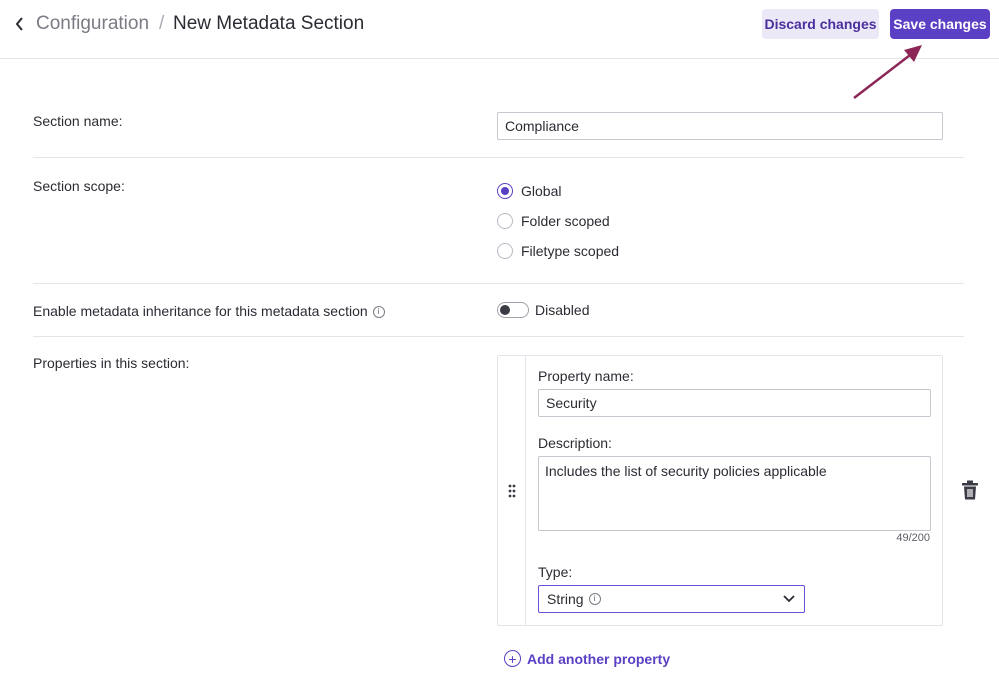 The height and width of the screenshot is (675, 999). I want to click on radio-label: Folder scoped, so click(565, 221).